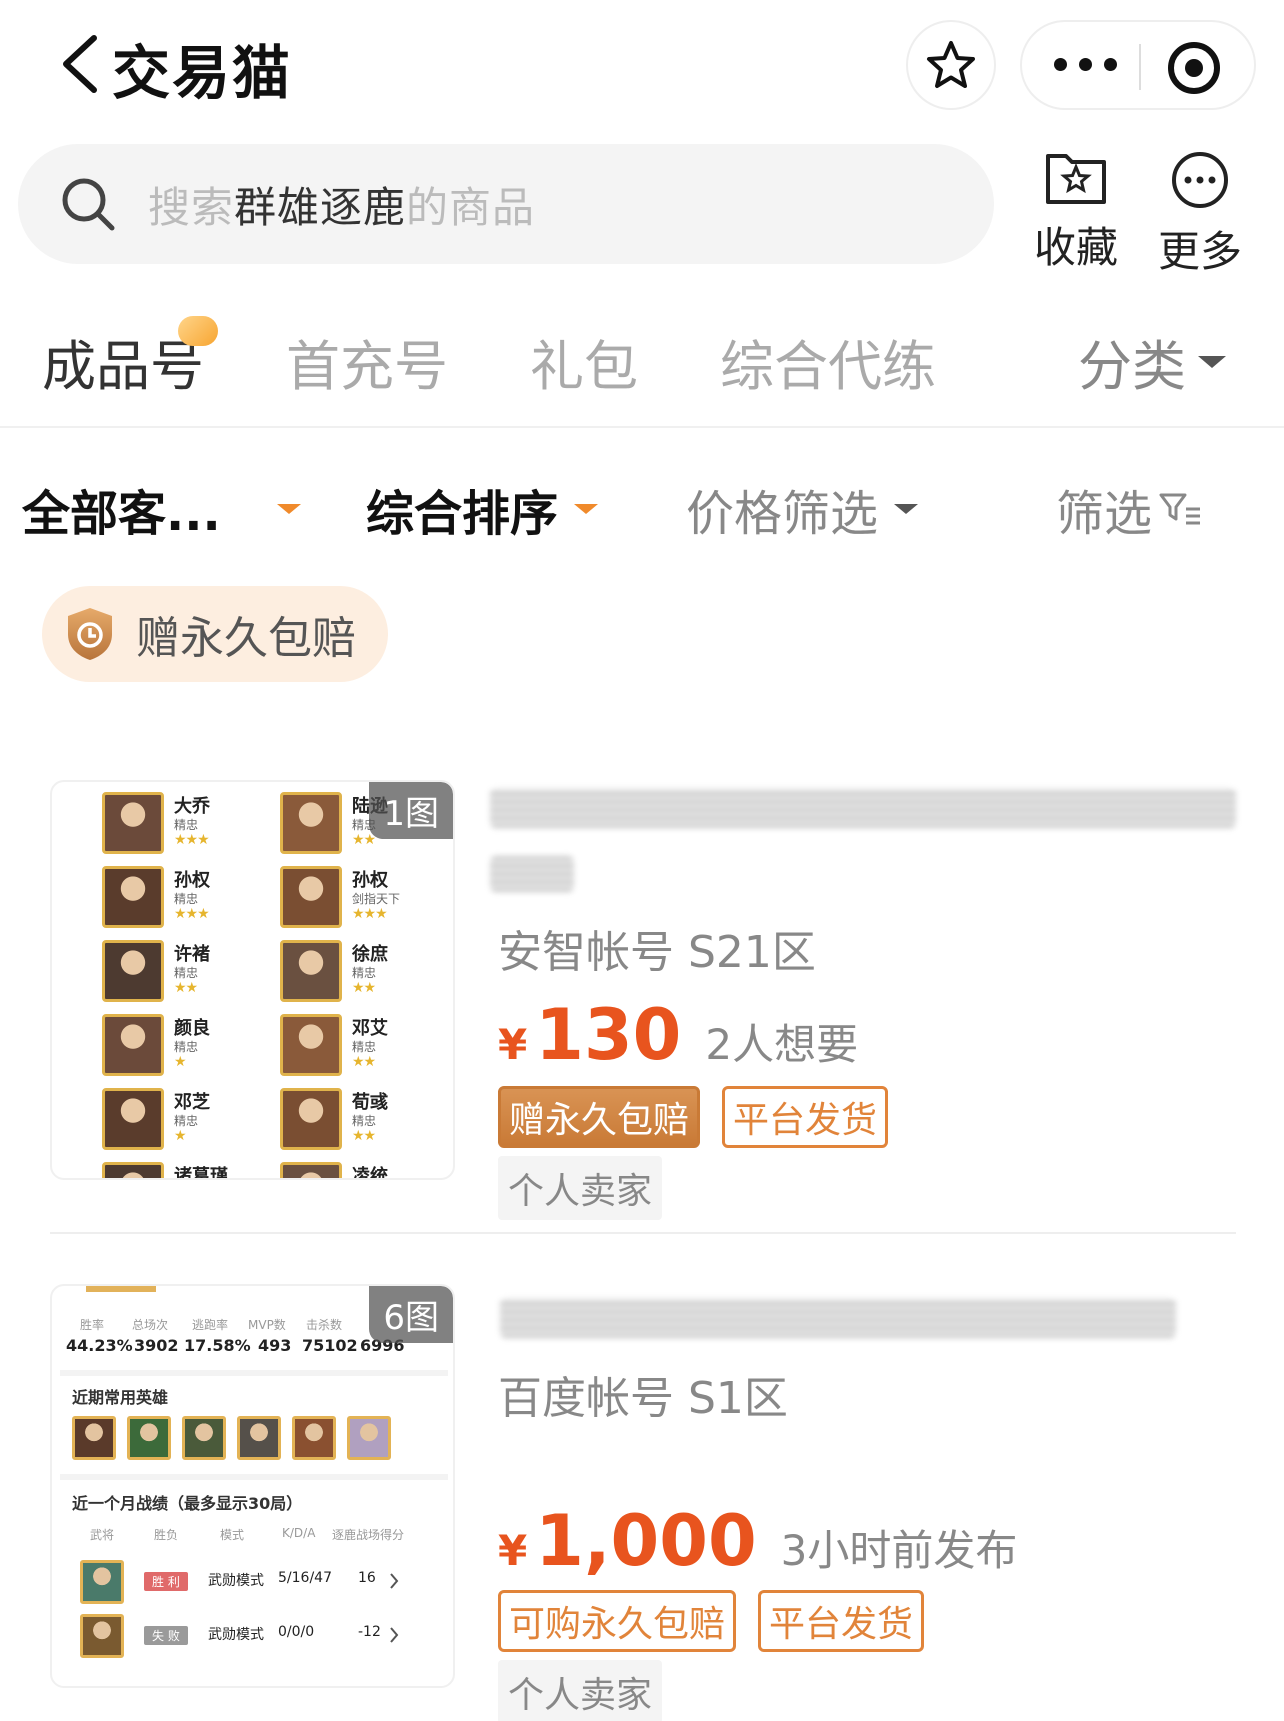 The image size is (1284, 1721). I want to click on sort-filter-label: 综合排序, so click(462, 514).